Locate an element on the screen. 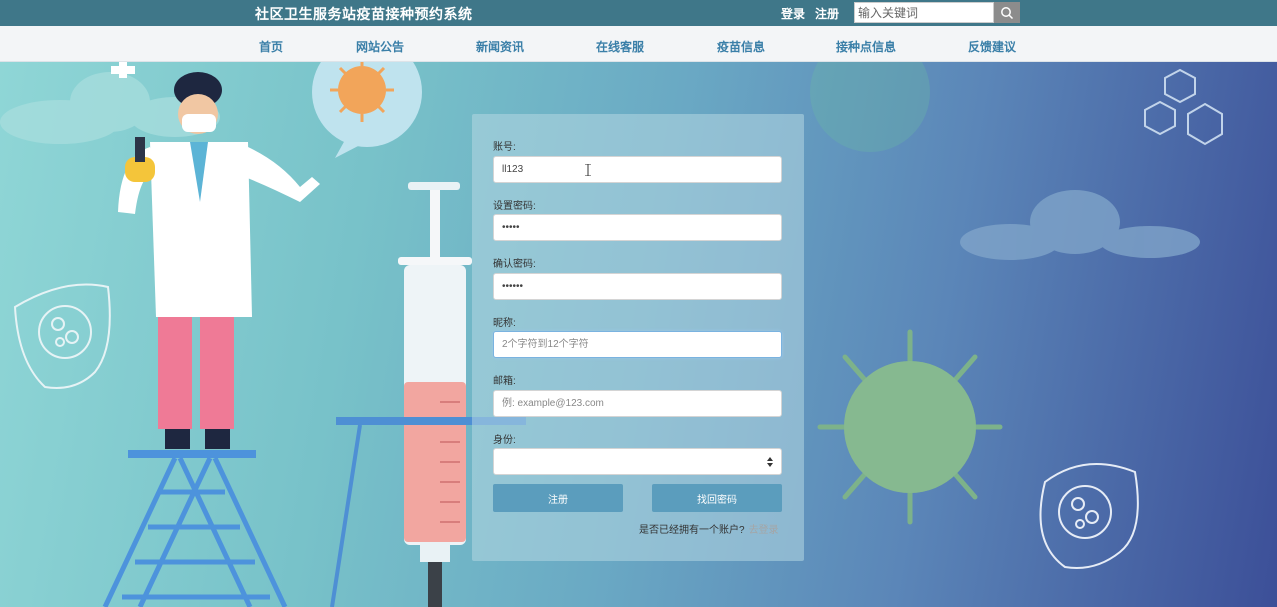 The width and height of the screenshot is (1277, 607). account-label: 账号: is located at coordinates (504, 147).